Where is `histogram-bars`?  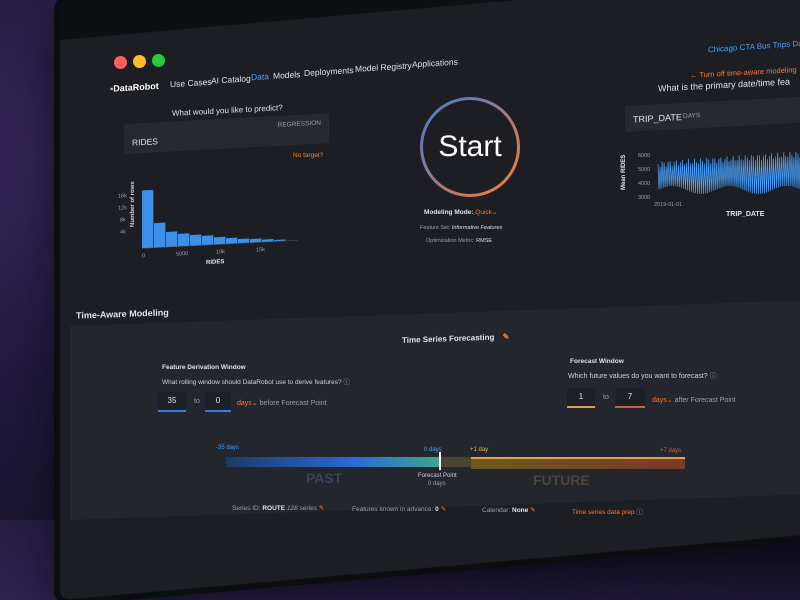 histogram-bars is located at coordinates (214, 219).